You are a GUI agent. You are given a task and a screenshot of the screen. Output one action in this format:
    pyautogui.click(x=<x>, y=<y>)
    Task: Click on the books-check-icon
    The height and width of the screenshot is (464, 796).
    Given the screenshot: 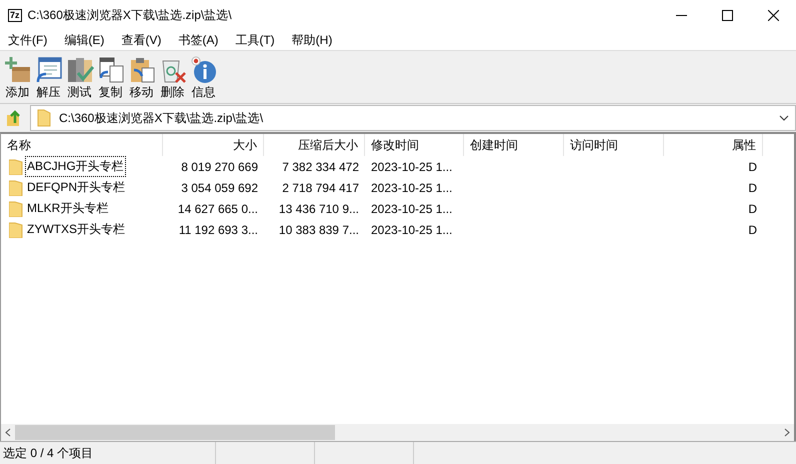 What is the action you would take?
    pyautogui.click(x=80, y=70)
    